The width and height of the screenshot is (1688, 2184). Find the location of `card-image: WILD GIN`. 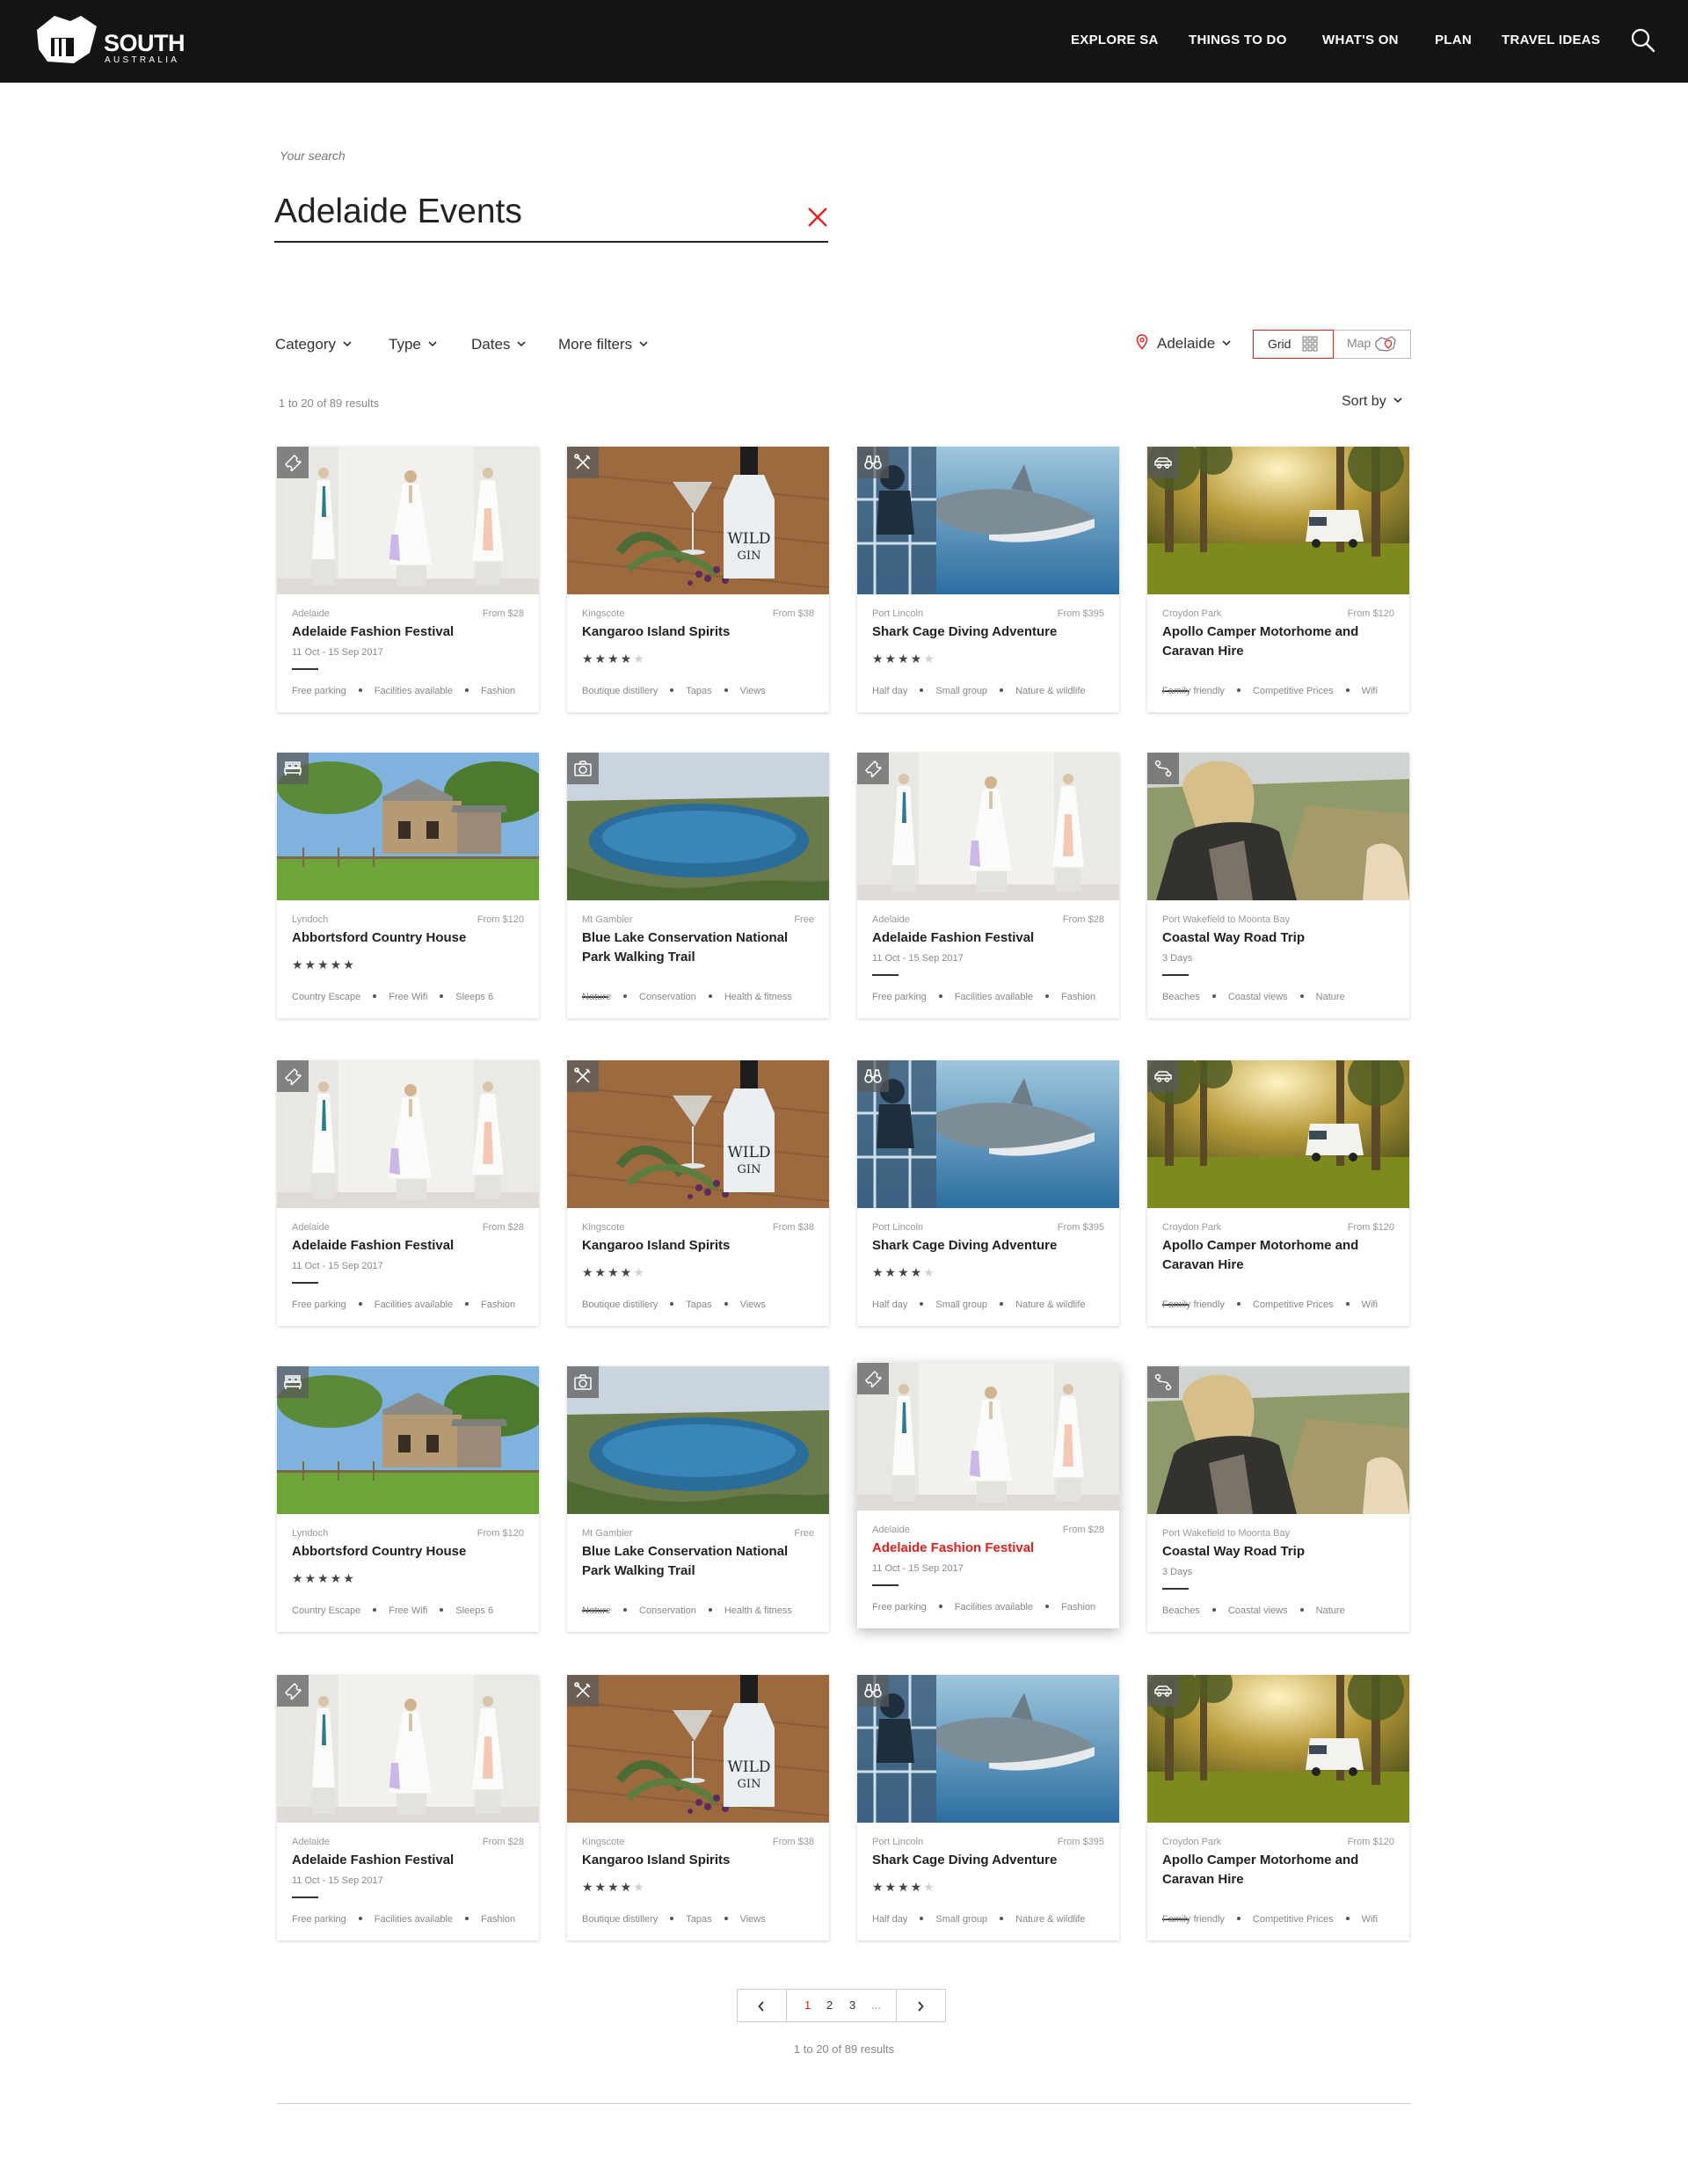

card-image: WILD GIN is located at coordinates (698, 1749).